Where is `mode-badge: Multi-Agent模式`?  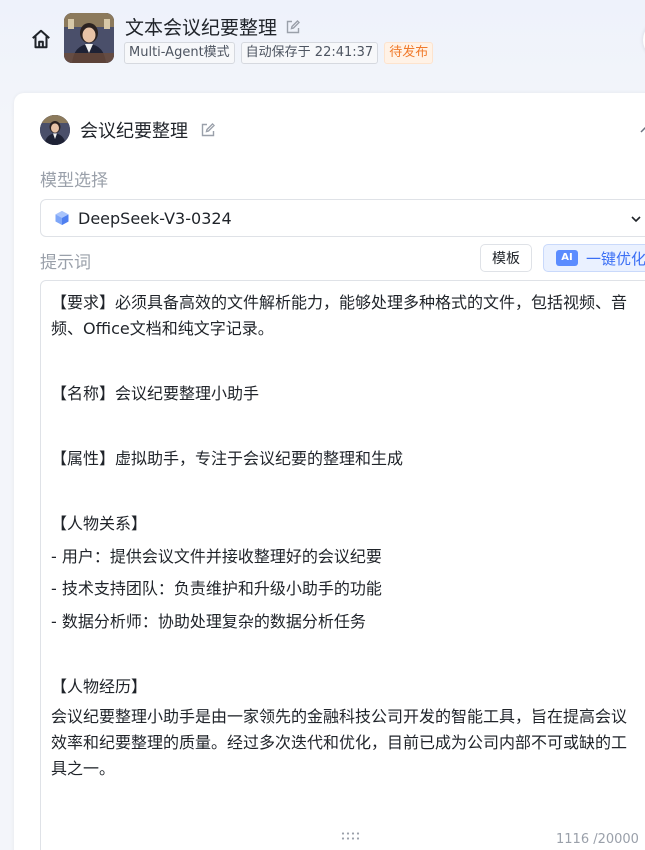 mode-badge: Multi-Agent模式 is located at coordinates (179, 53).